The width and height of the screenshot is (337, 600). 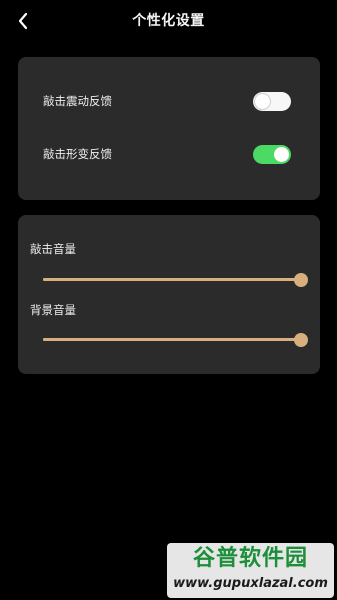 What do you see at coordinates (53, 249) in the screenshot?
I see `tap-volume-label: 敲击音量` at bounding box center [53, 249].